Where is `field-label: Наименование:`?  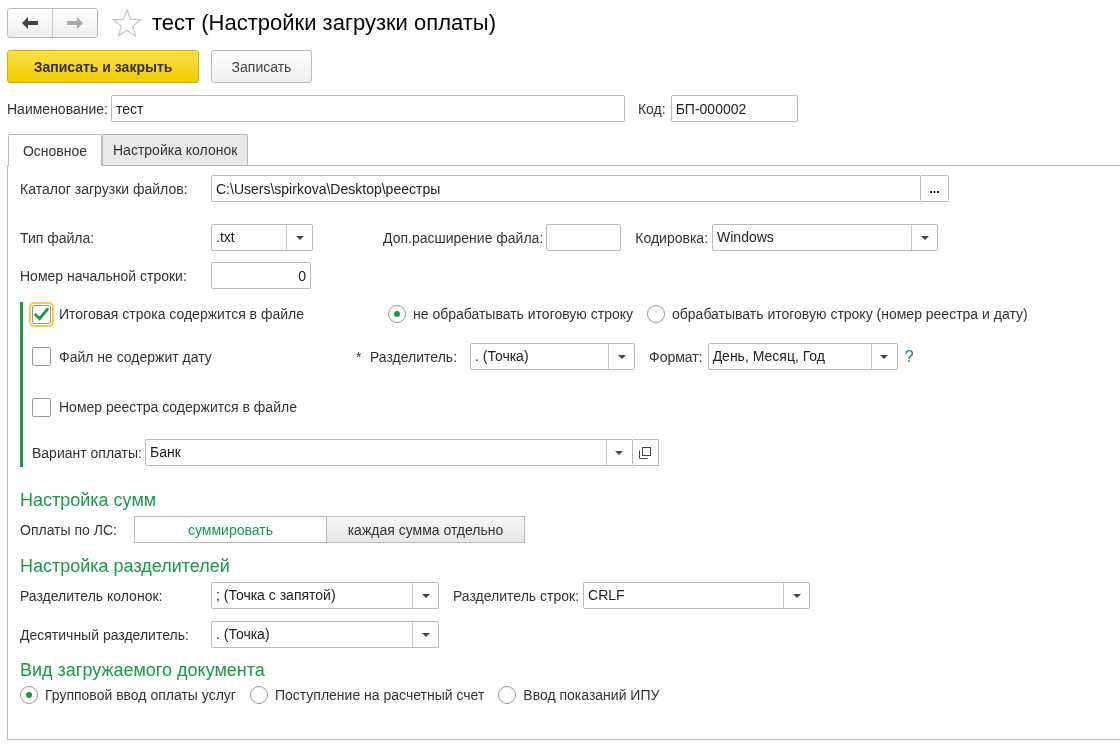
field-label: Наименование: is located at coordinates (57, 108).